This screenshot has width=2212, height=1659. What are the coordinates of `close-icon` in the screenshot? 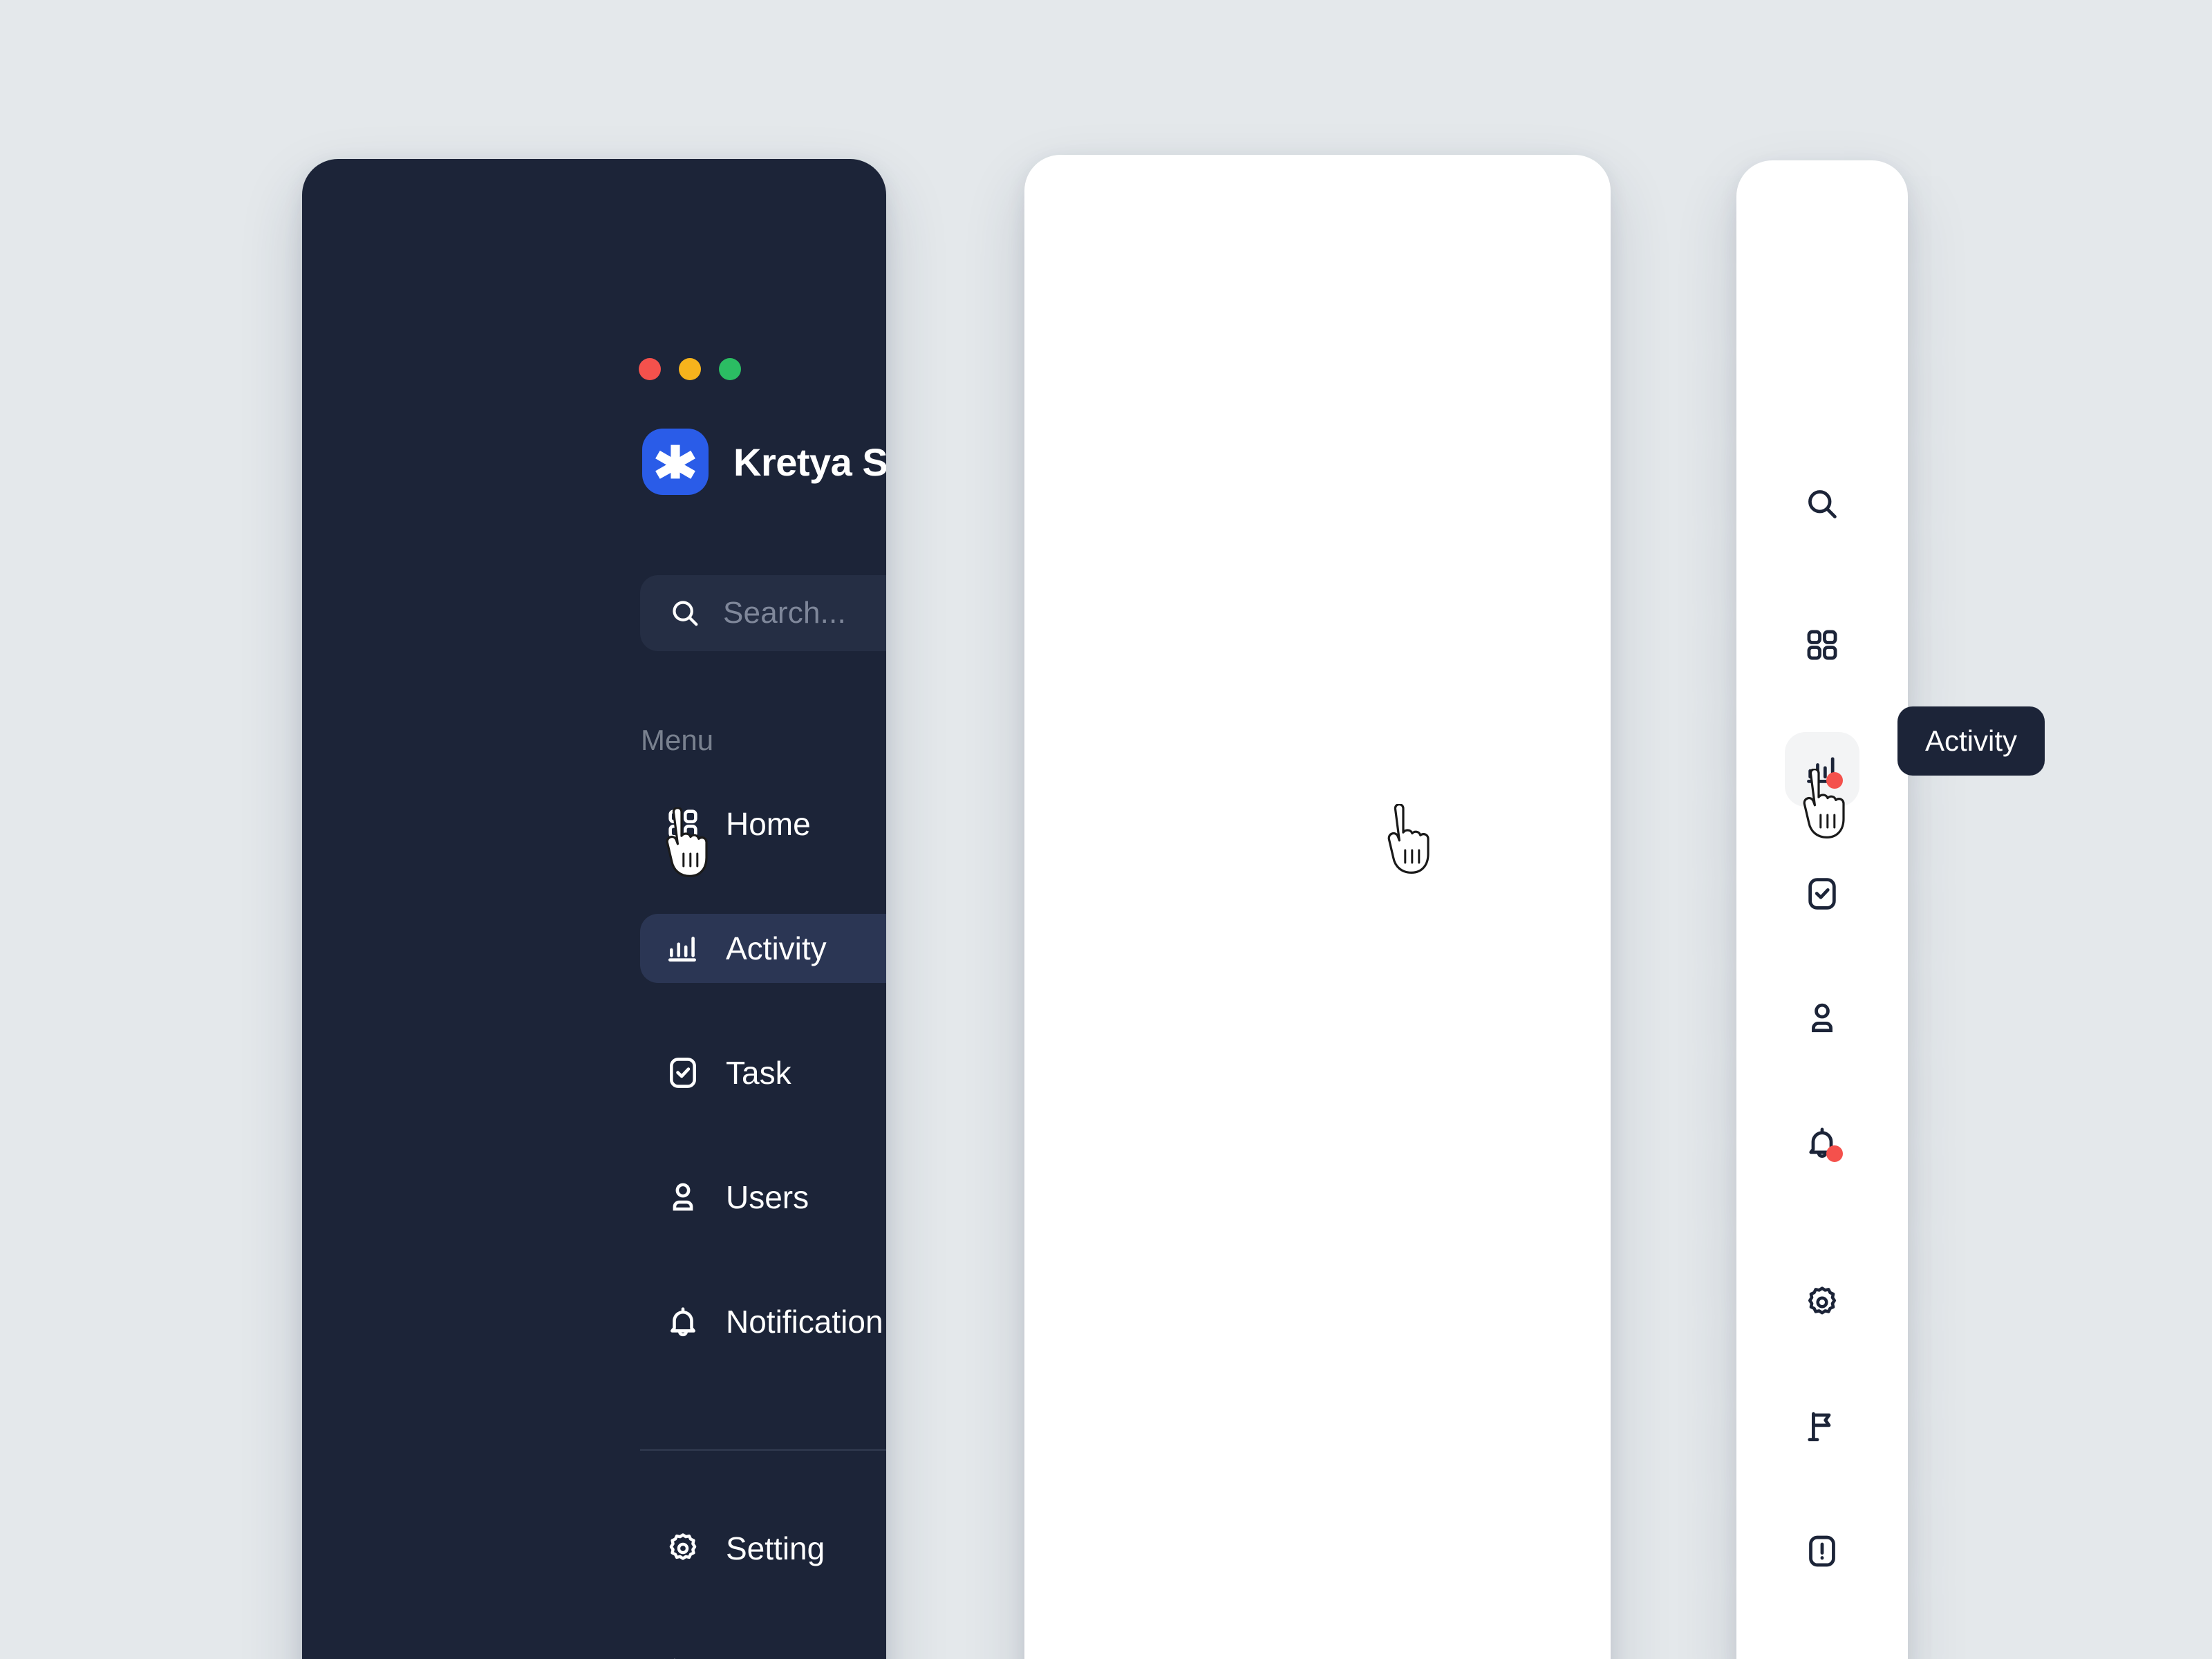 It's located at (650, 369).